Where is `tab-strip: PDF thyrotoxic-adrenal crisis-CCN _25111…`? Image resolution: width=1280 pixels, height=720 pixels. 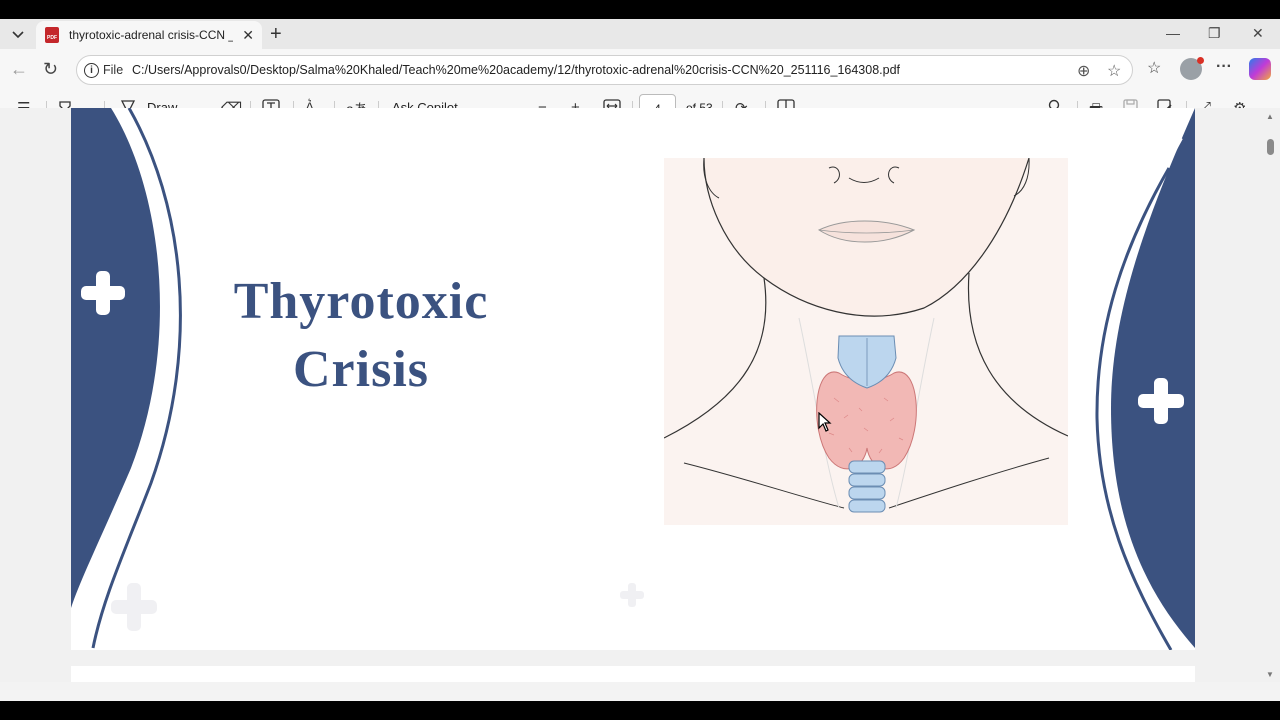
tab-strip: PDF thyrotoxic-adrenal crisis-CCN _25111… is located at coordinates (640, 34).